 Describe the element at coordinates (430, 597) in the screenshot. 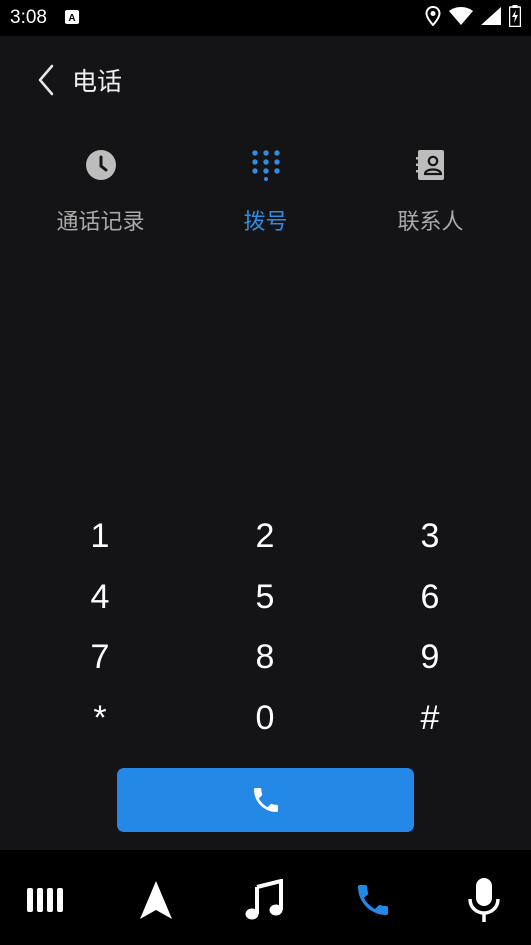

I see `key-6: 6` at that location.